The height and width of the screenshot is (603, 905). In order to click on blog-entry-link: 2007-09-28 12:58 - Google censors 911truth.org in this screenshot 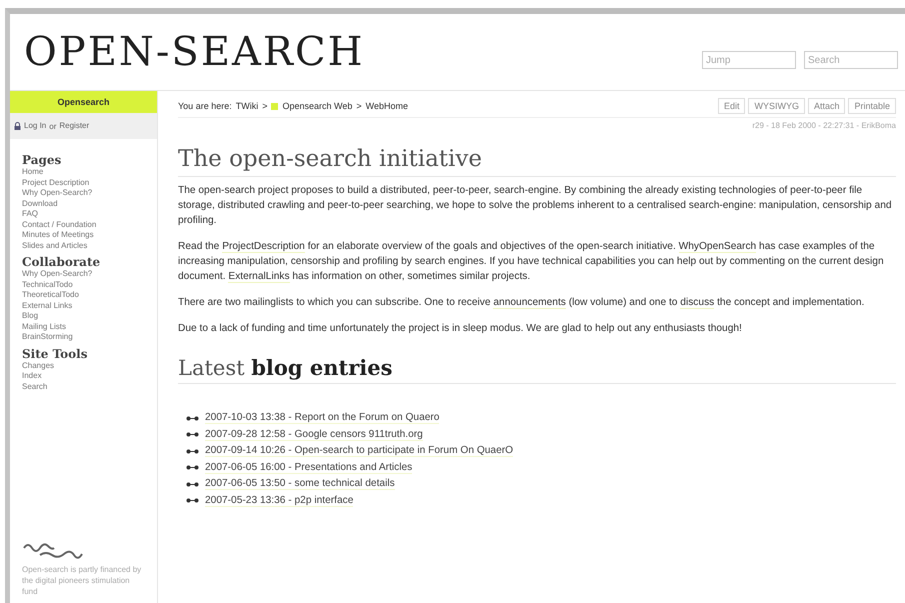, I will do `click(314, 434)`.